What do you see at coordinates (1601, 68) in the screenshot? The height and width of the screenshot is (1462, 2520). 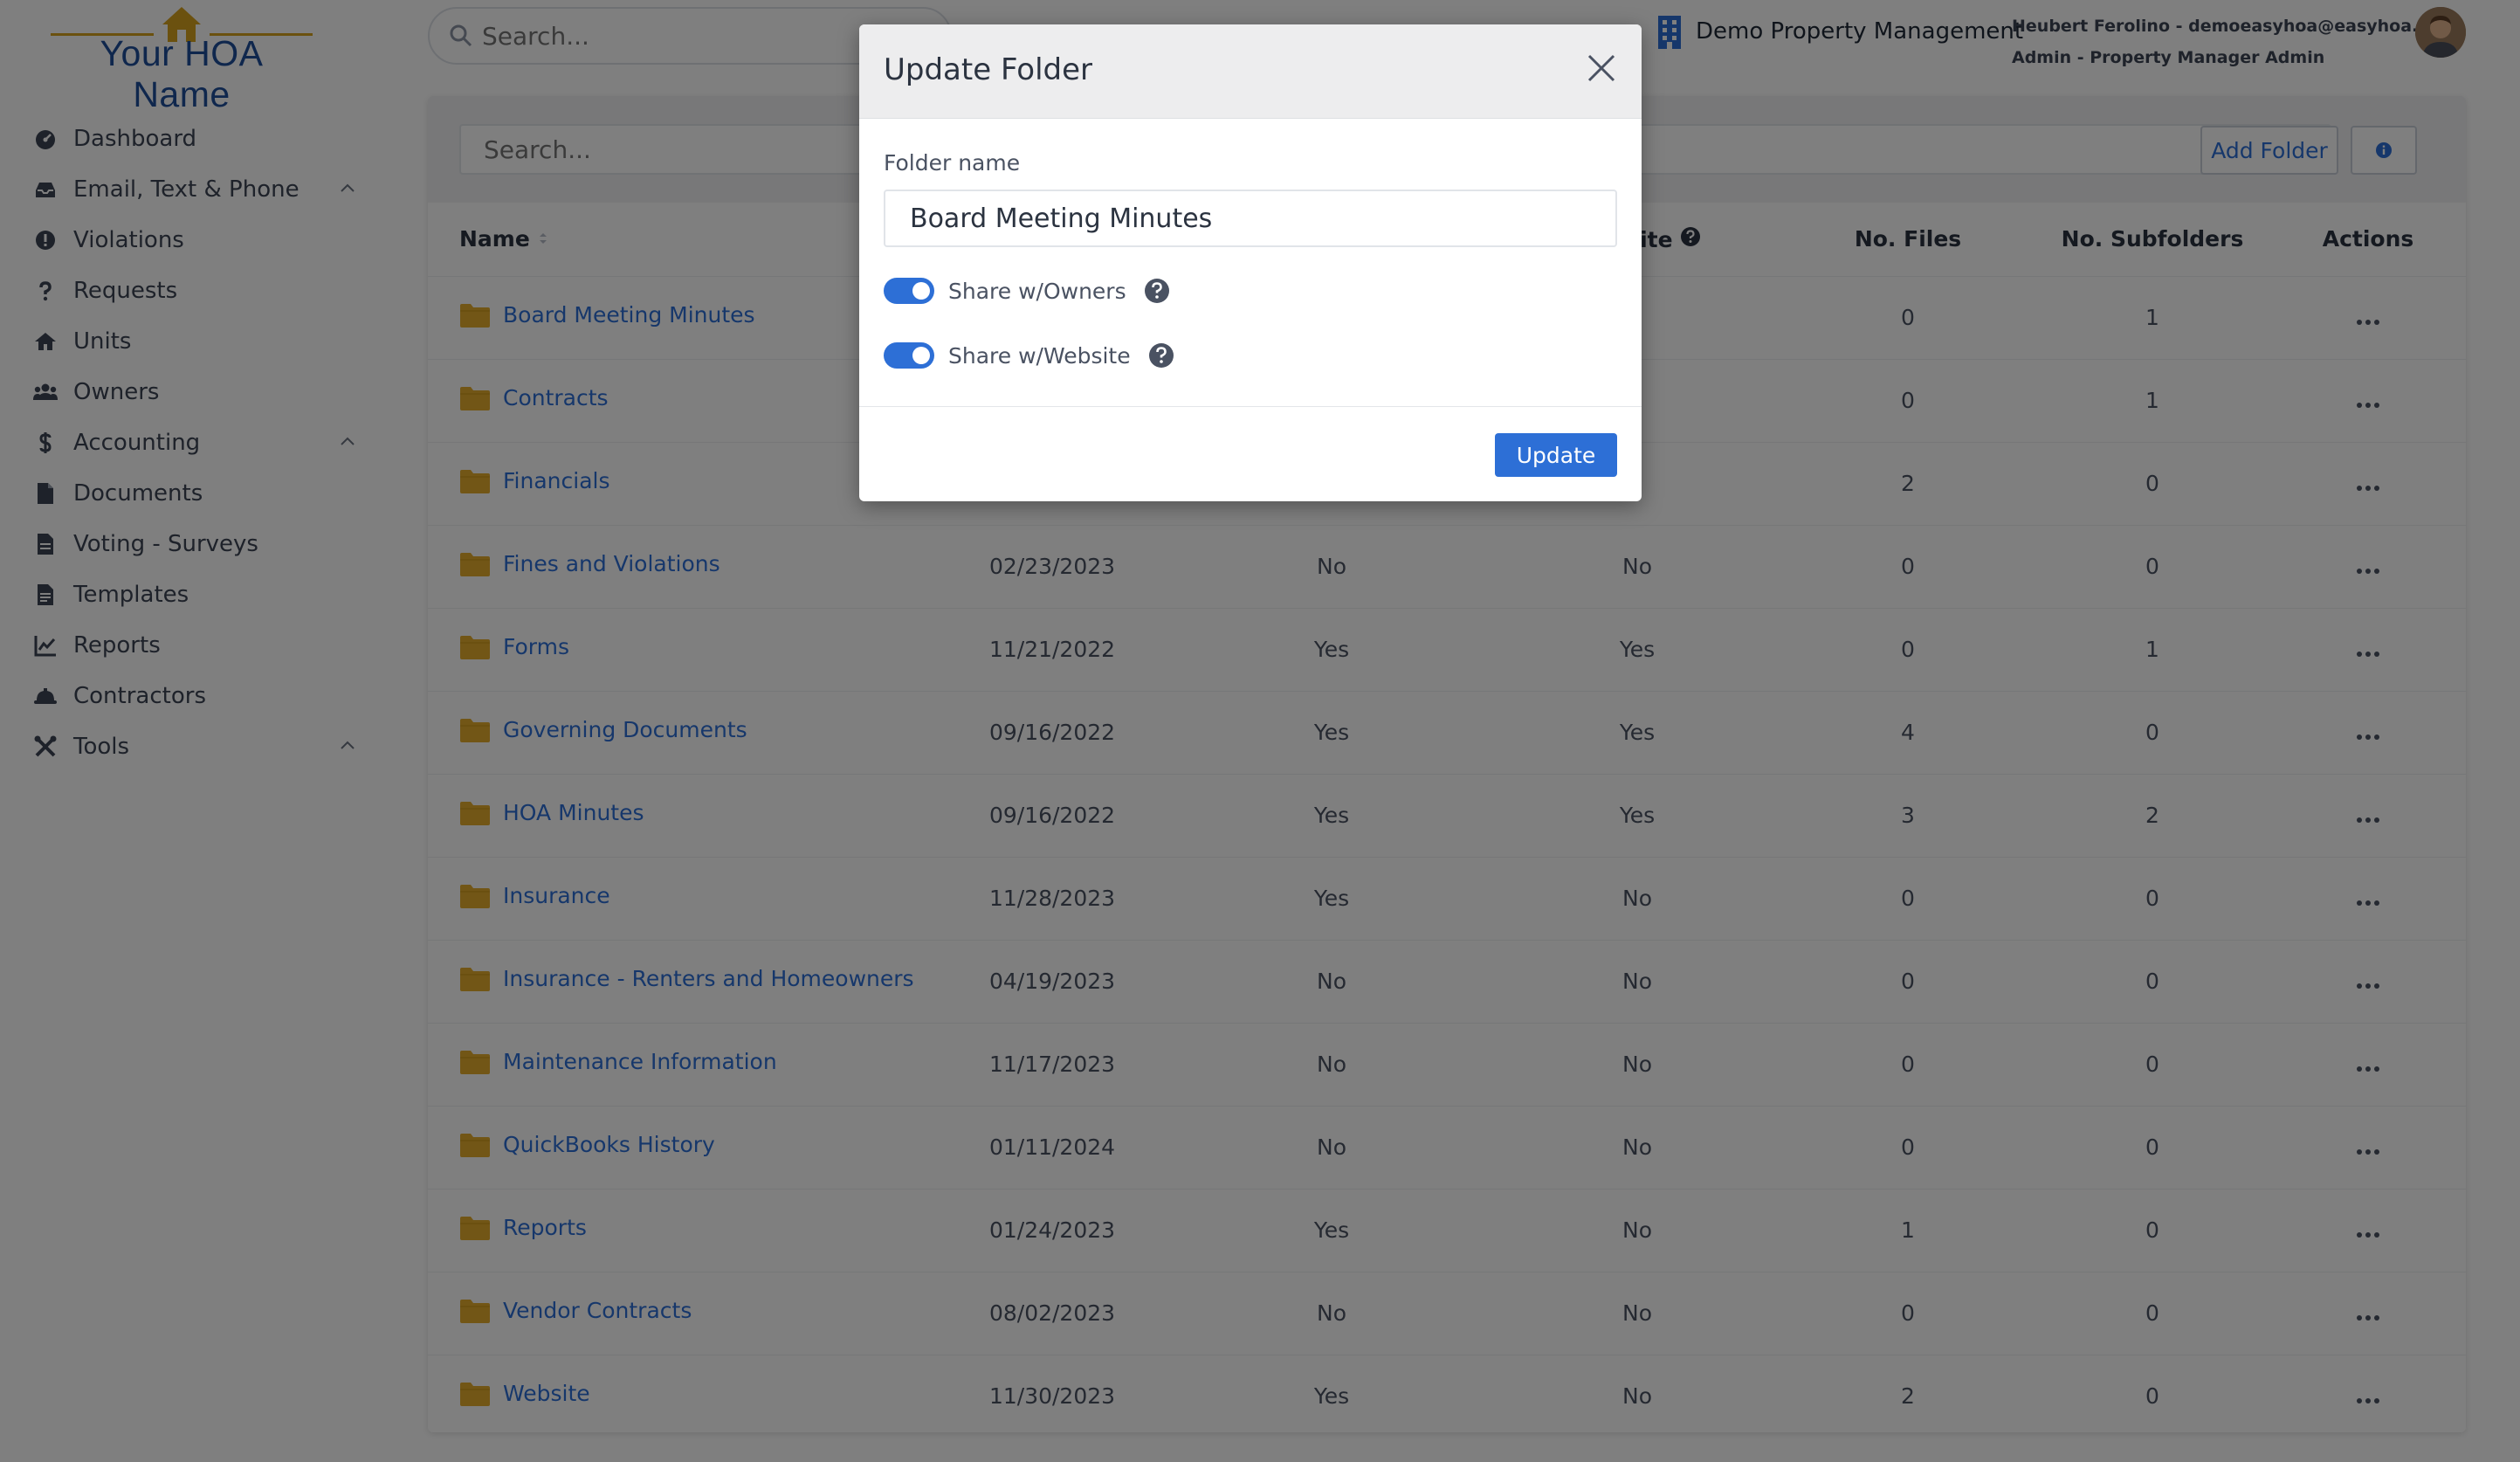 I see `close-icon` at bounding box center [1601, 68].